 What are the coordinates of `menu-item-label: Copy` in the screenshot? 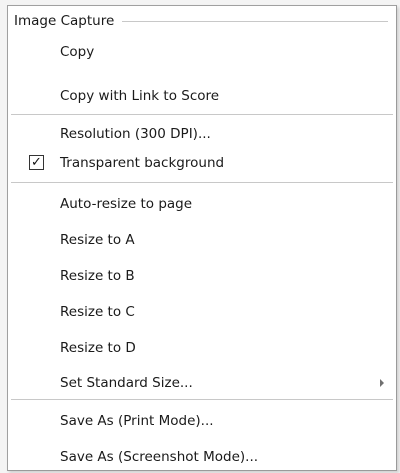 It's located at (77, 52).